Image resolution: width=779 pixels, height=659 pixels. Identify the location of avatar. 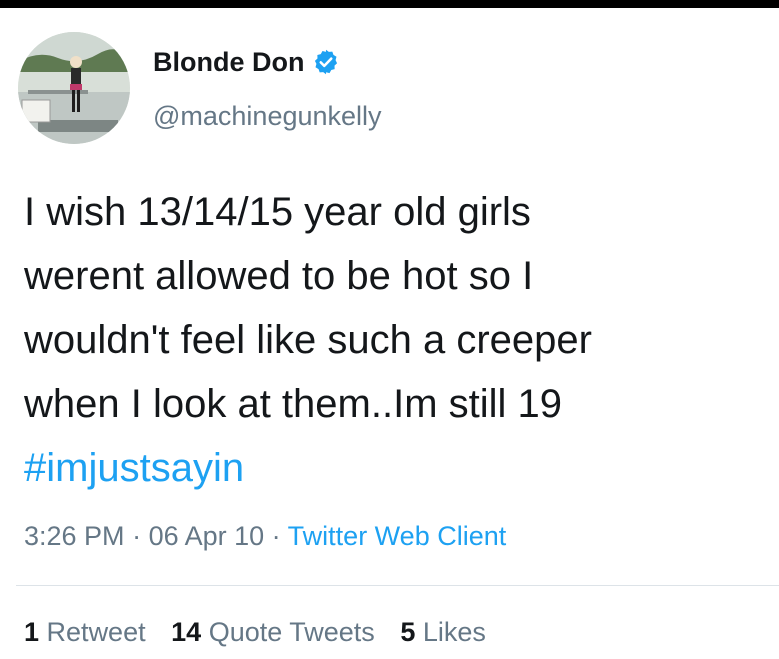
(74, 88).